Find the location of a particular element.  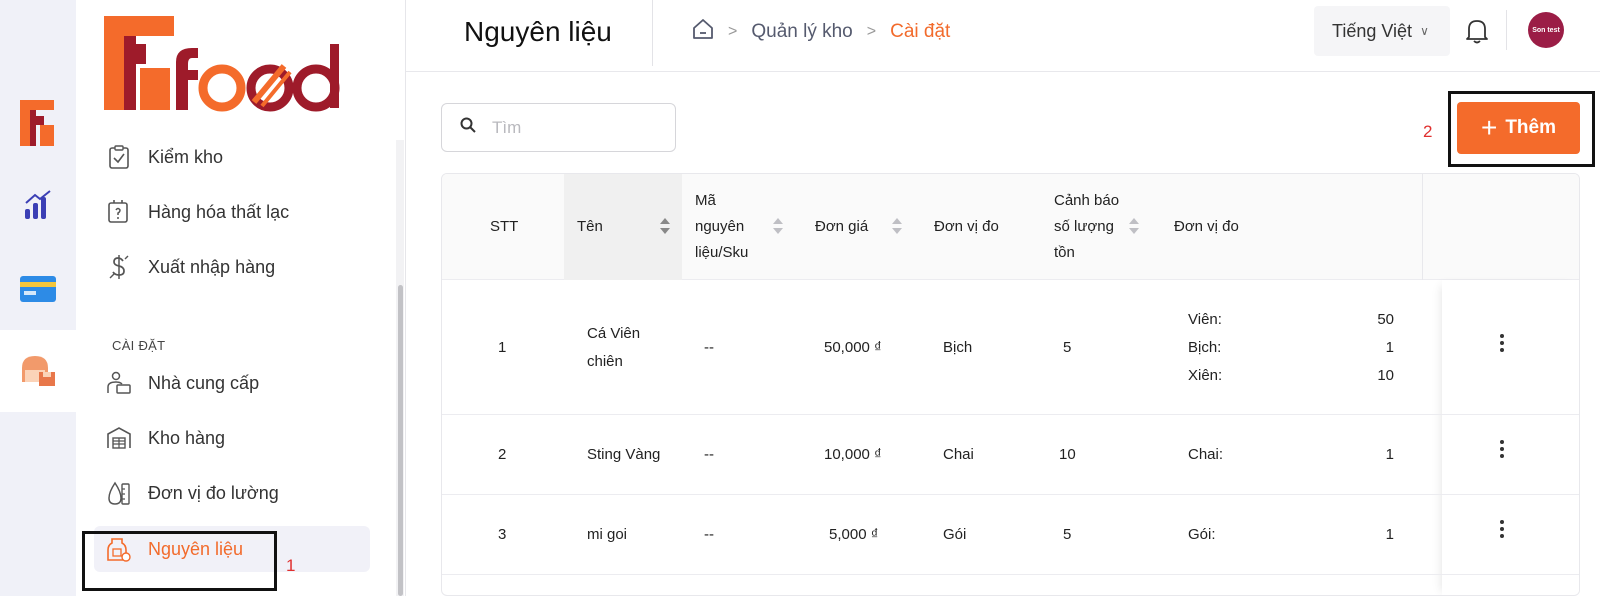

column-header-ten: Tên is located at coordinates (623, 227).